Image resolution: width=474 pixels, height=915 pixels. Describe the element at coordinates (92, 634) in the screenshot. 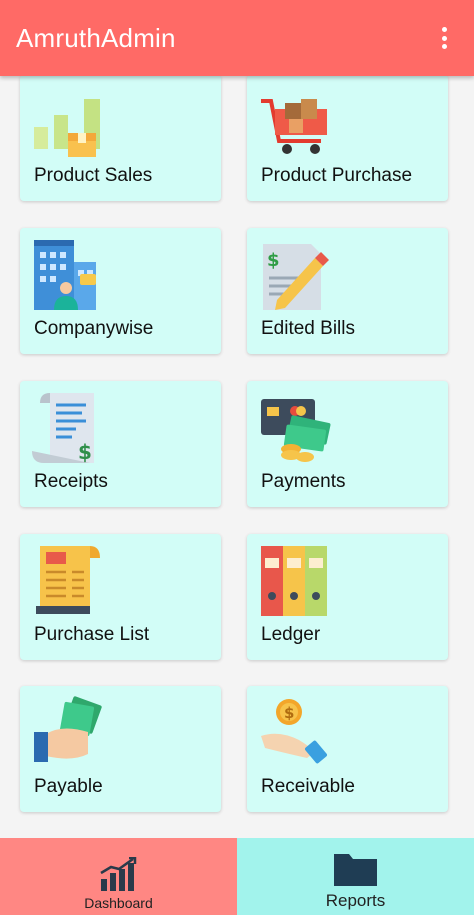

I see `tile-label: Purchase List` at that location.